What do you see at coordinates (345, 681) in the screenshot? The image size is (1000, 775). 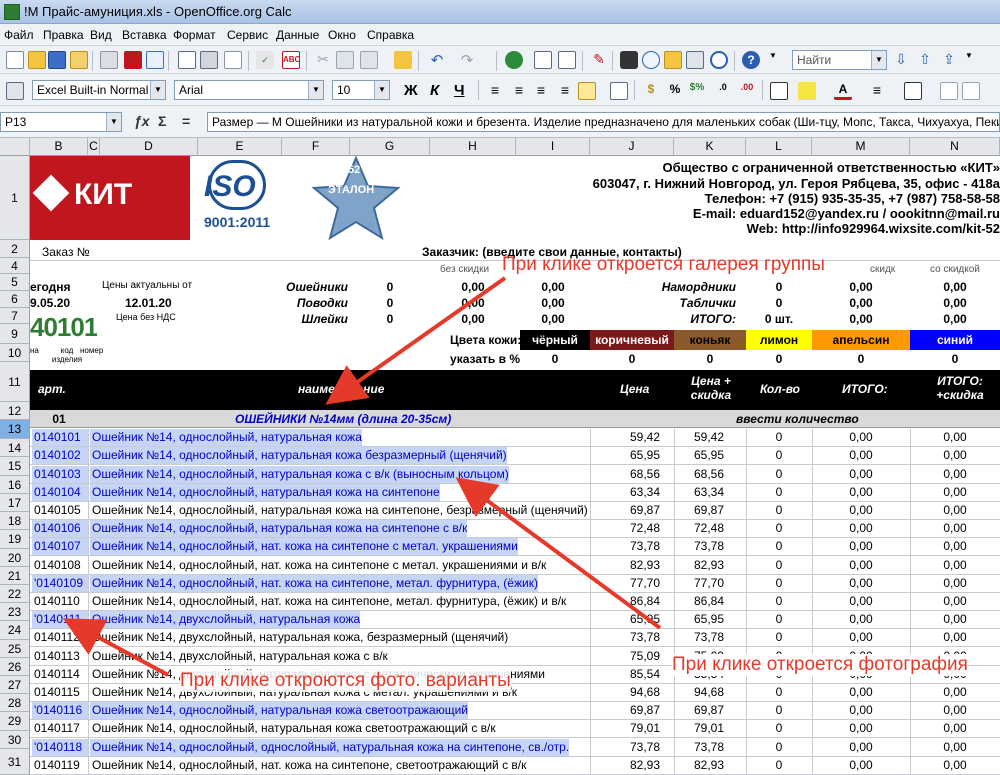 I see `variants-annotation: При клике откроются фото. варианты` at bounding box center [345, 681].